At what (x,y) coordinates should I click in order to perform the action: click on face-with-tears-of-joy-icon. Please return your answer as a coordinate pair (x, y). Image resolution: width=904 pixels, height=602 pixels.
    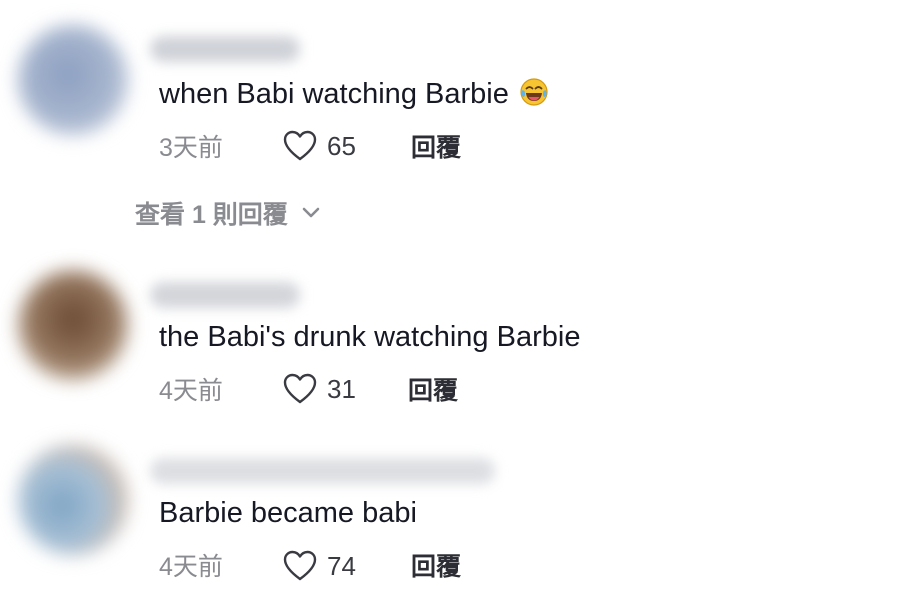
    Looking at the image, I should click on (534, 92).